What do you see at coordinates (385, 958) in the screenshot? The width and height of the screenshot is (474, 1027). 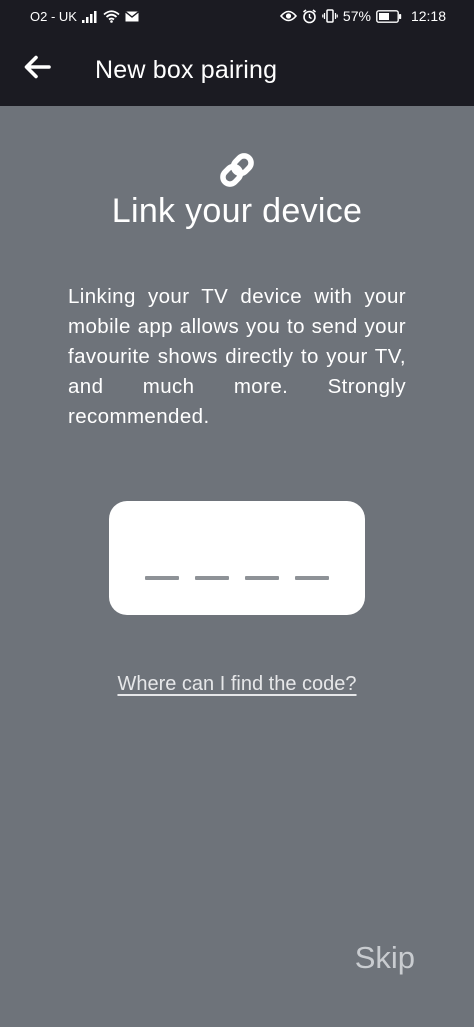 I see `skip-button: Skip` at bounding box center [385, 958].